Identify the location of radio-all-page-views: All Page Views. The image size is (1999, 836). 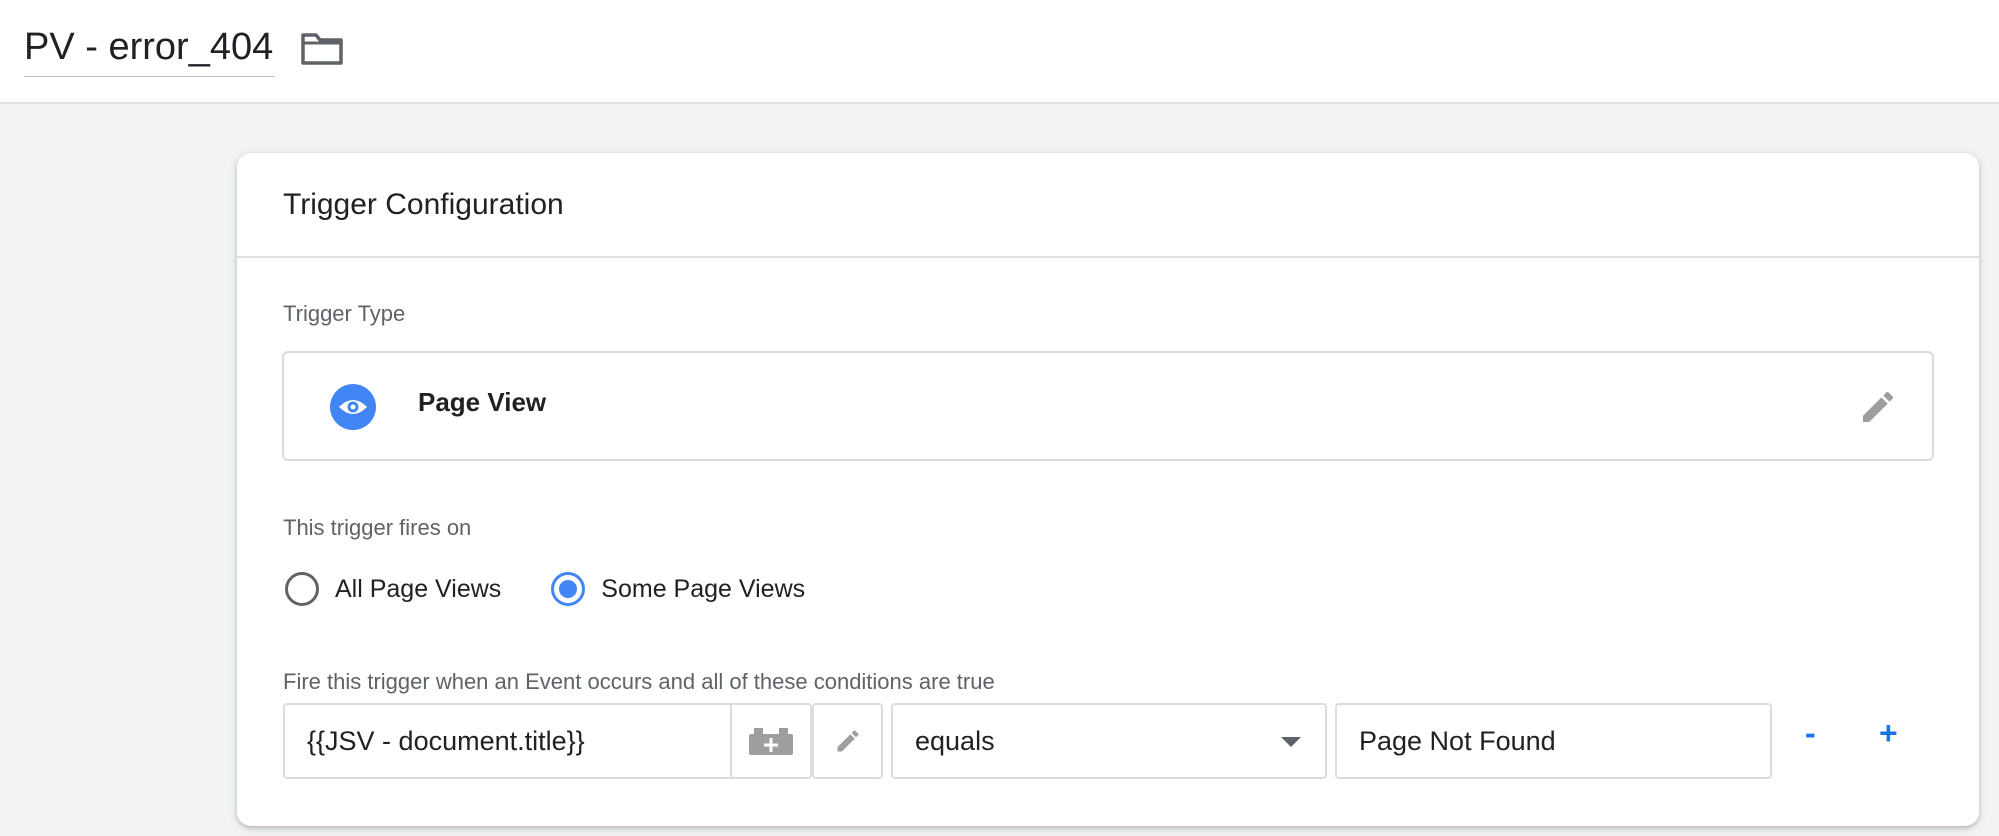
(393, 589).